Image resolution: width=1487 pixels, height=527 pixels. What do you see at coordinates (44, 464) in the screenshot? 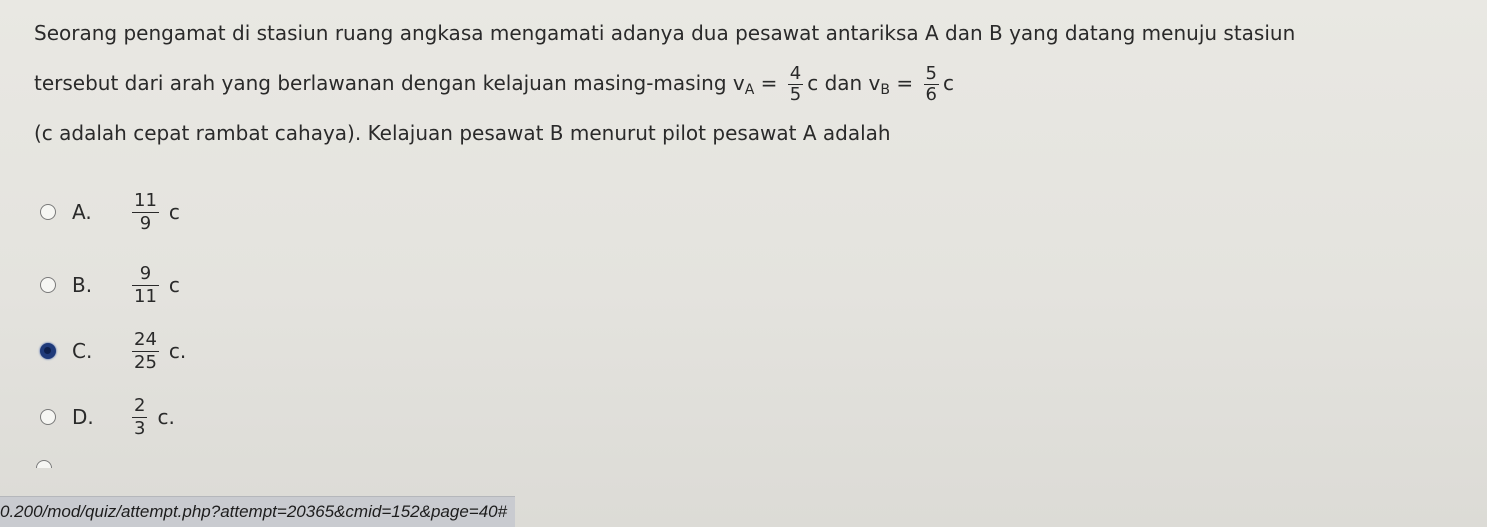
I see `option-e-radio` at bounding box center [44, 464].